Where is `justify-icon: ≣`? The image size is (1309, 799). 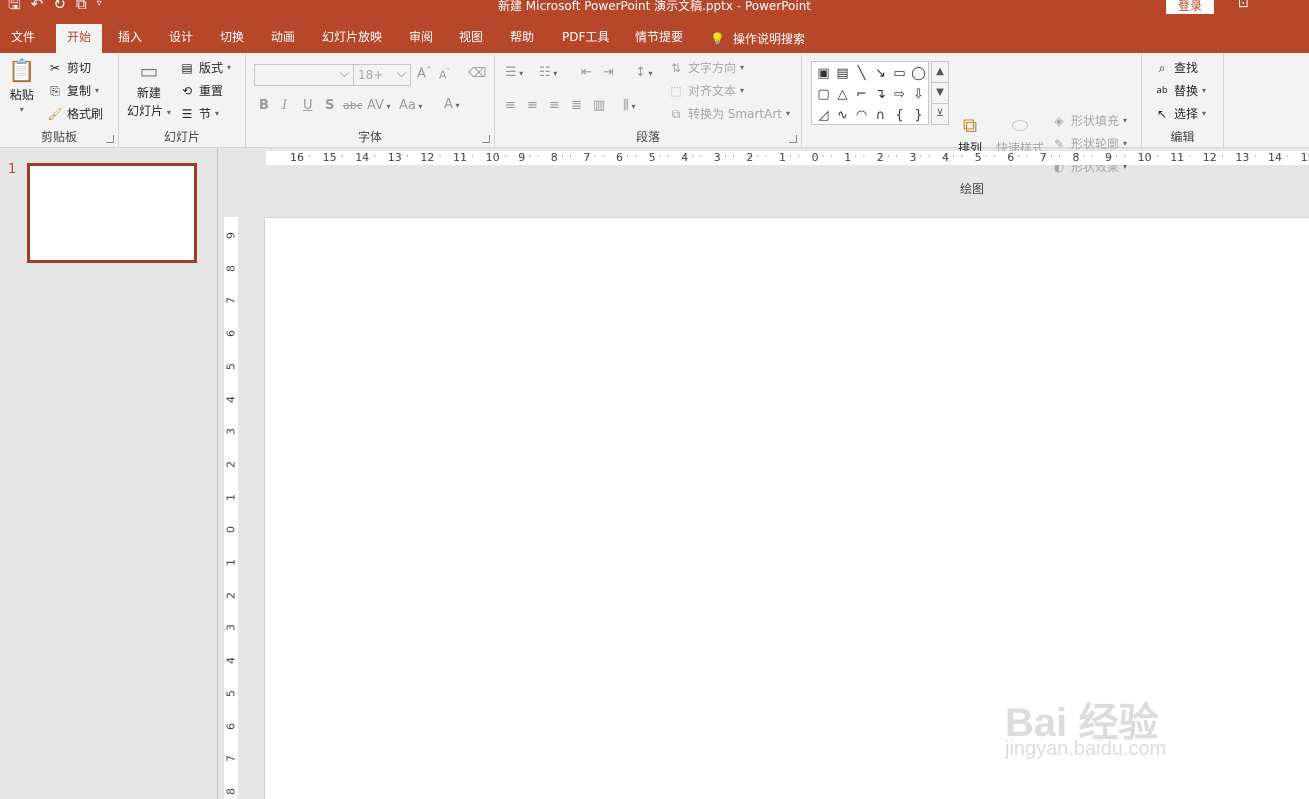 justify-icon: ≣ is located at coordinates (576, 105).